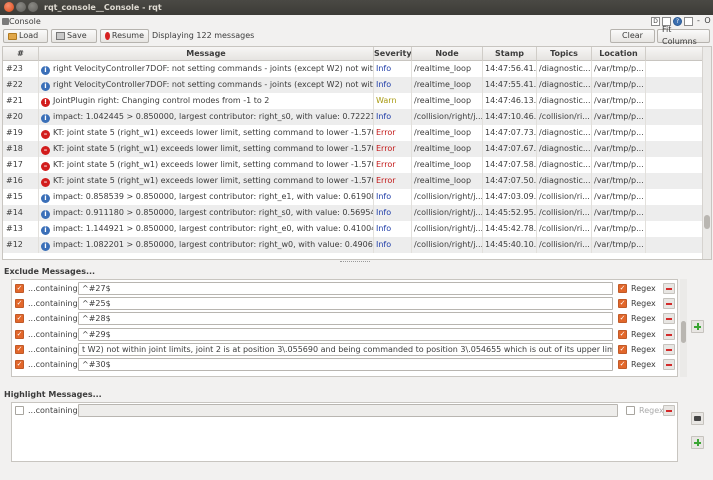 The width and height of the screenshot is (713, 480). What do you see at coordinates (21, 7) in the screenshot?
I see `window-minimize-button` at bounding box center [21, 7].